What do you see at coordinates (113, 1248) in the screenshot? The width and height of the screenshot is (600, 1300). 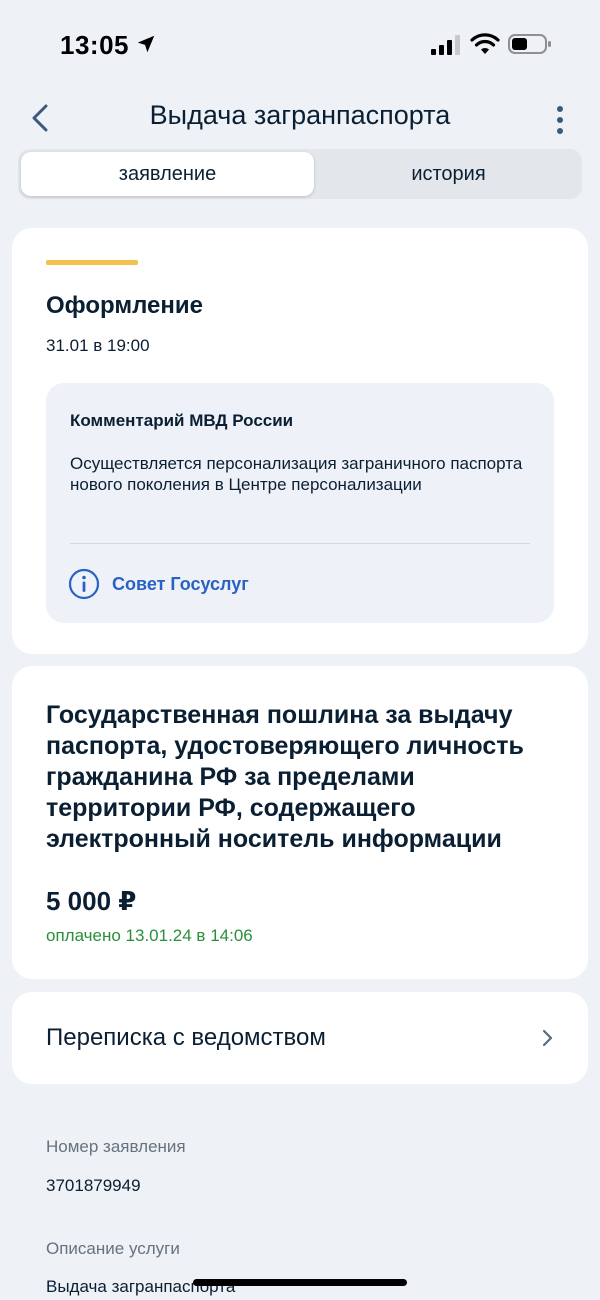 I see `service-description-label: Описание услуги` at bounding box center [113, 1248].